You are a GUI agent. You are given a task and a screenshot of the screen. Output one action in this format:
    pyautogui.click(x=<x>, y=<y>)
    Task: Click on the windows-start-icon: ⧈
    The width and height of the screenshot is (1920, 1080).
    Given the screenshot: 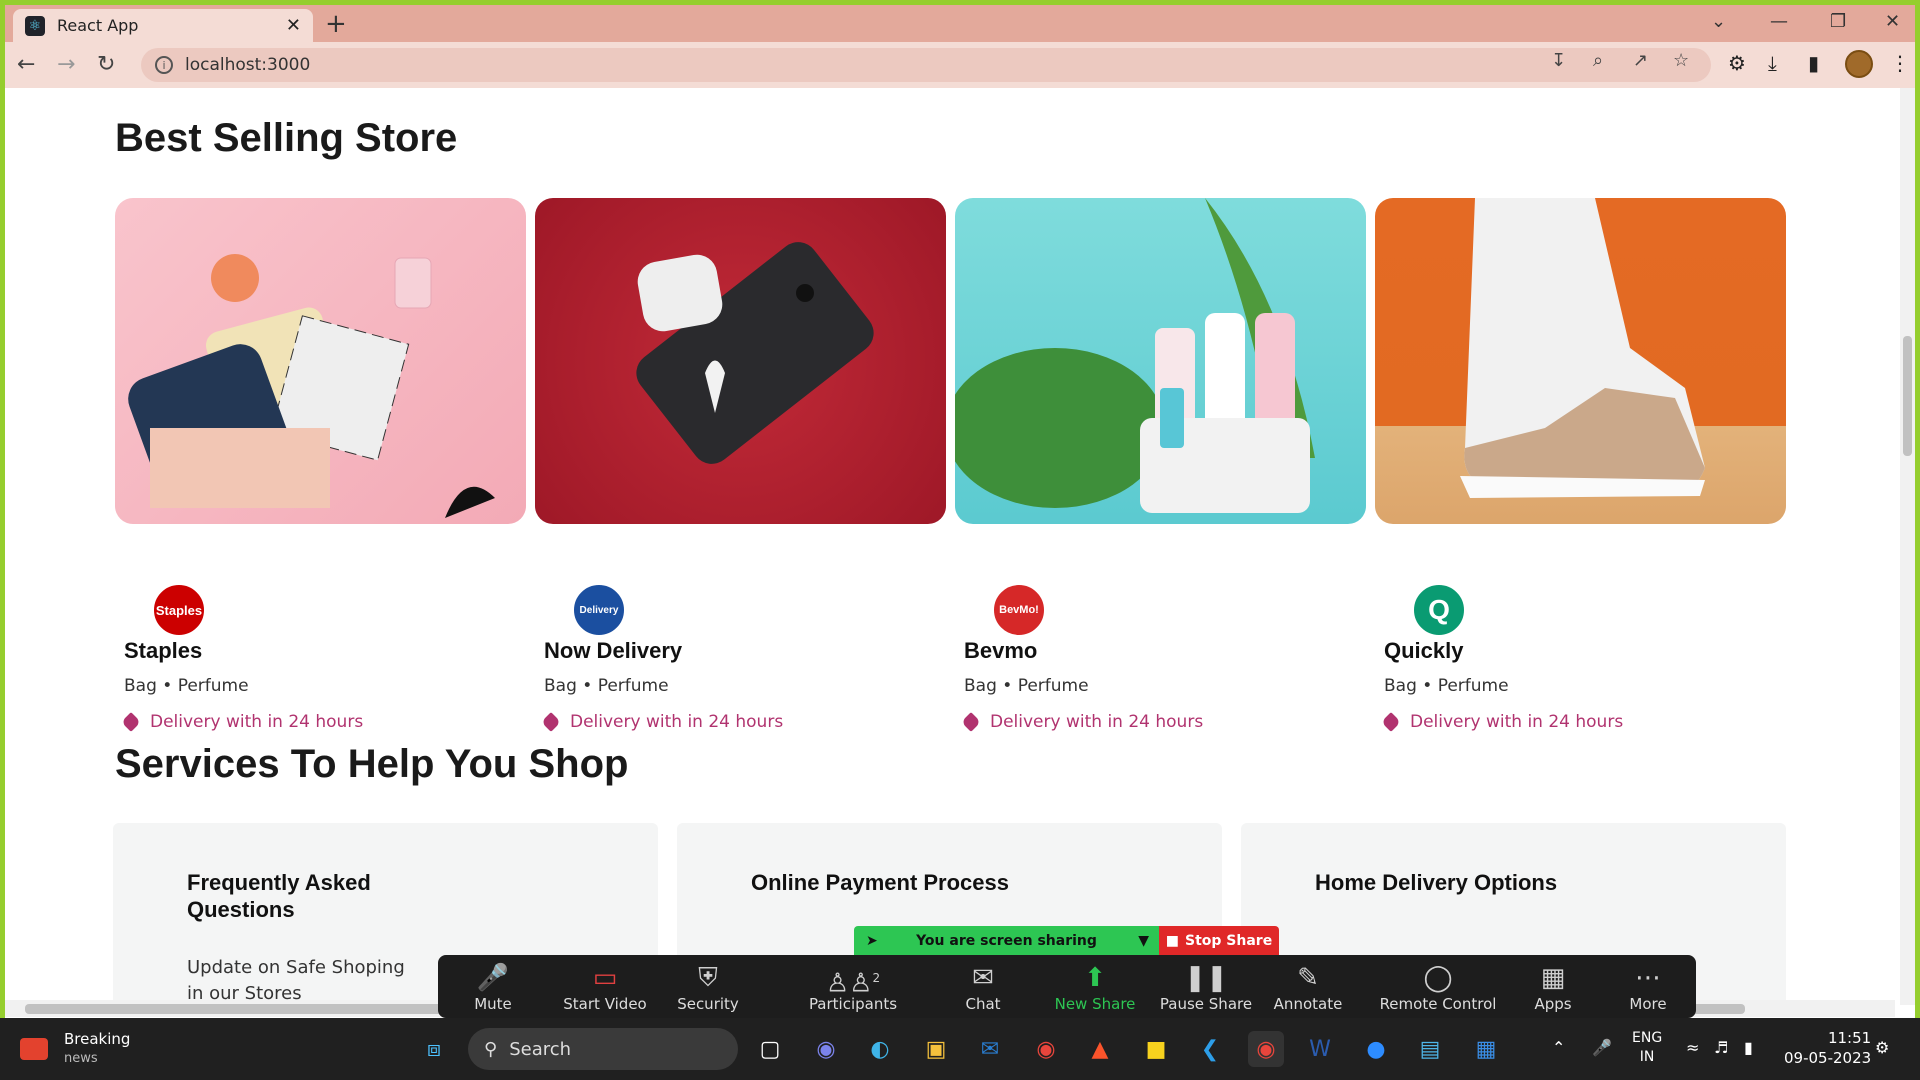 What is the action you would take?
    pyautogui.click(x=434, y=1049)
    